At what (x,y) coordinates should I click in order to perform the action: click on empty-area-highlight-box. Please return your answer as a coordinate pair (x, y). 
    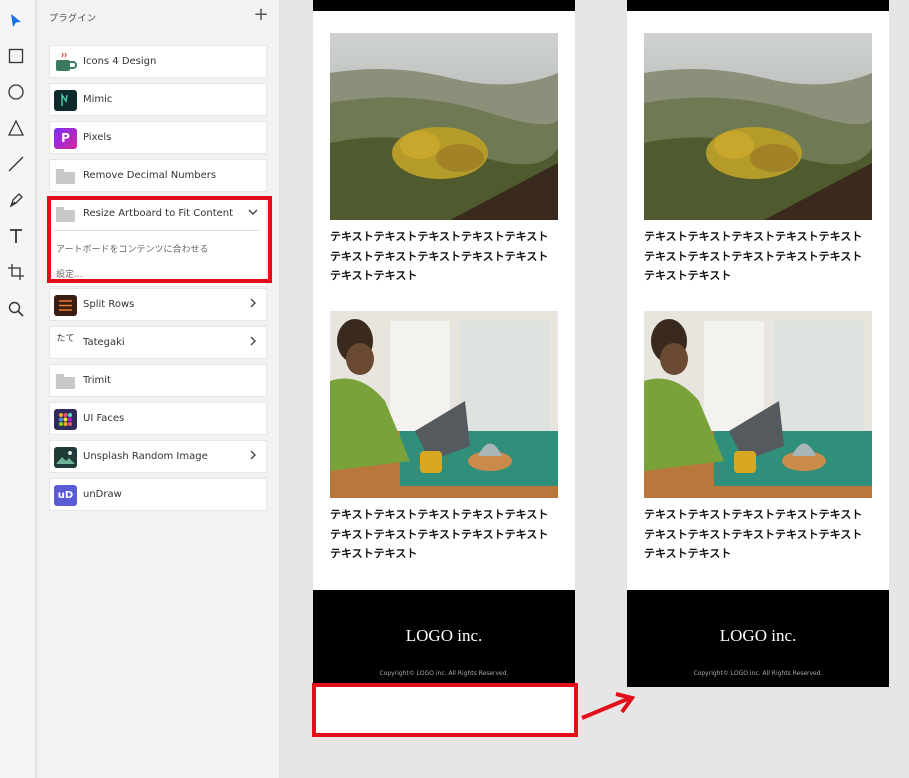
    Looking at the image, I should click on (445, 710).